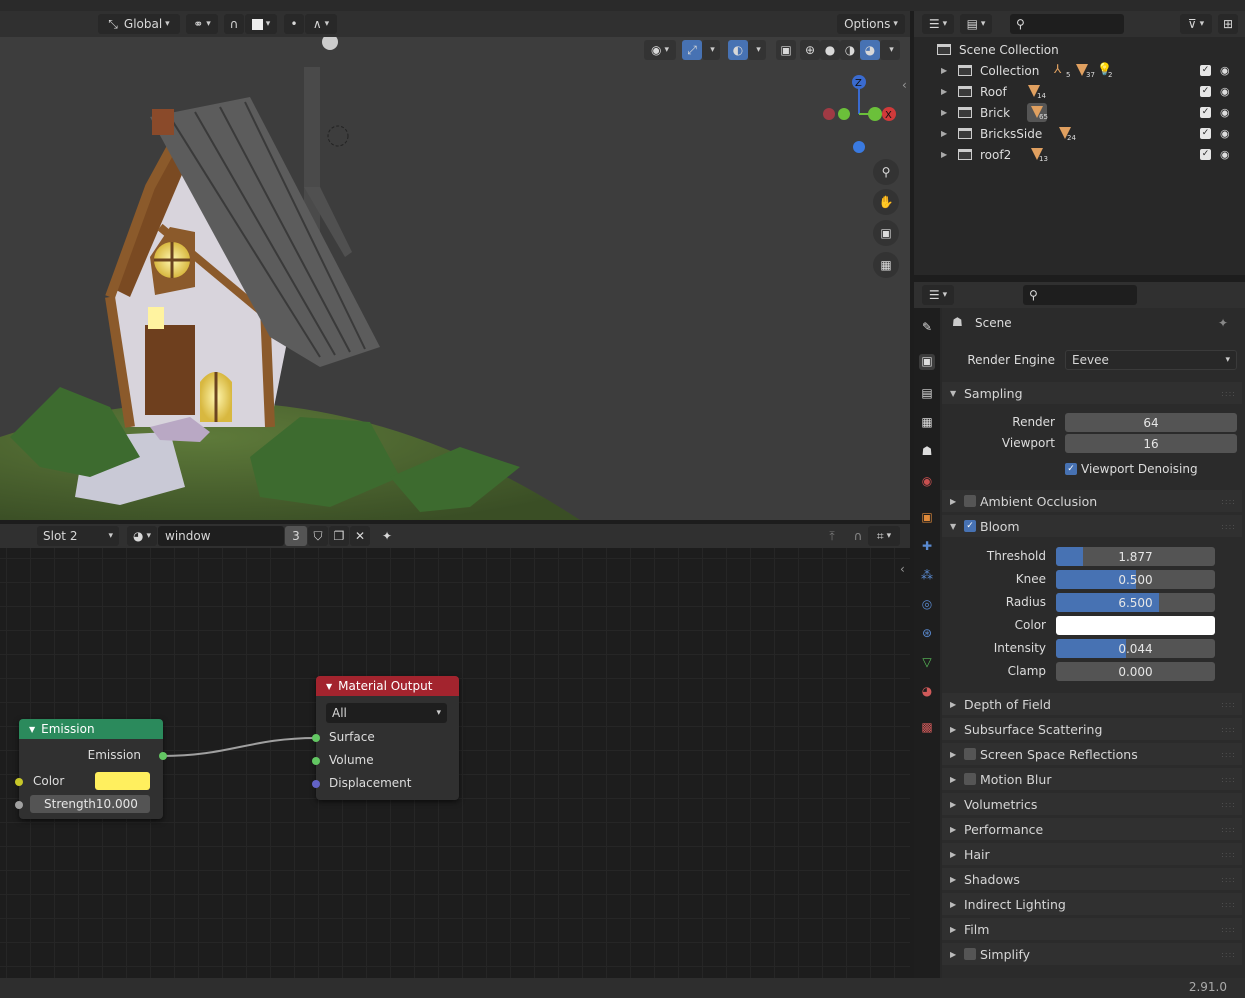  What do you see at coordinates (1092, 393) in the screenshot?
I see `sampling-panel-header: ▼ Sampling::::` at bounding box center [1092, 393].